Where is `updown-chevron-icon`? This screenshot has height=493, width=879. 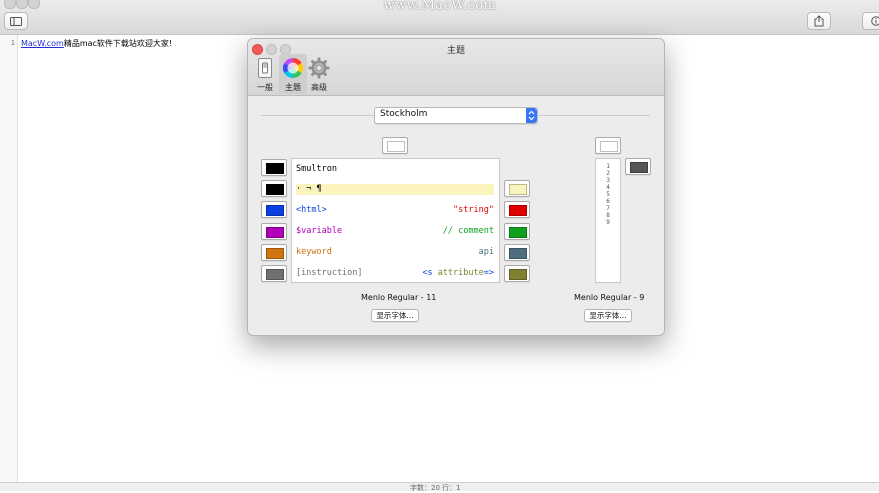 updown-chevron-icon is located at coordinates (531, 115).